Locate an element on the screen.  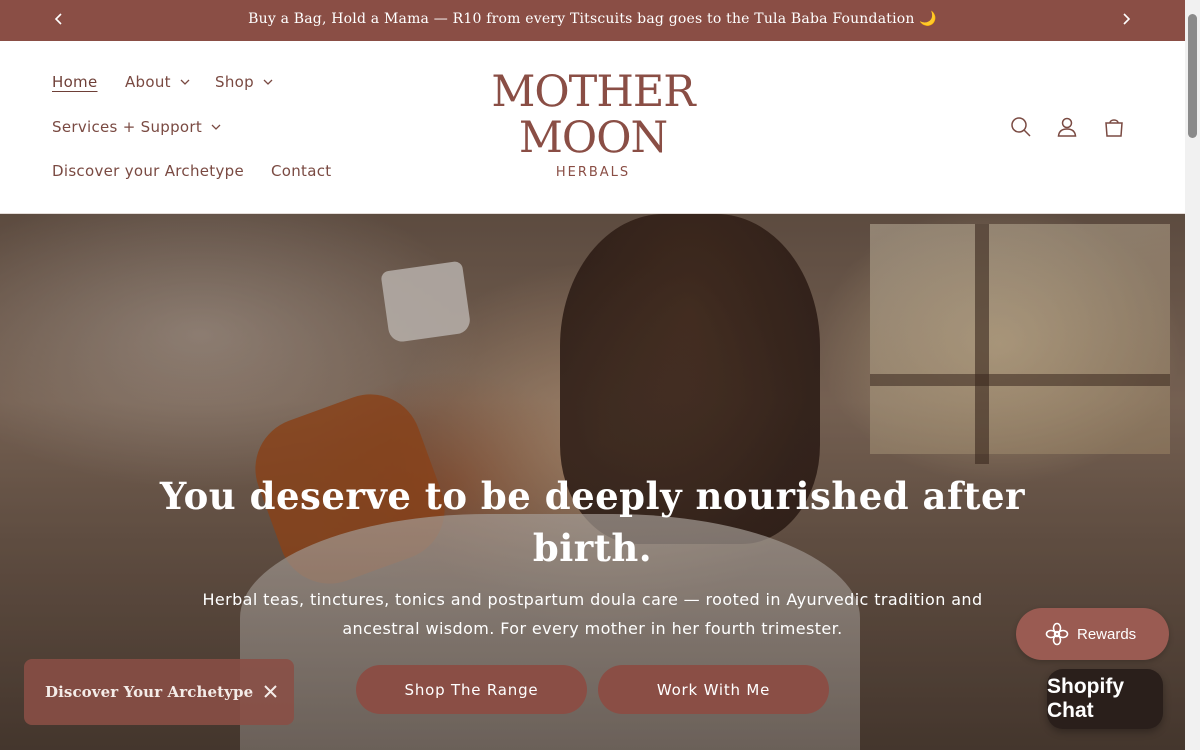
nav-contact: Contact is located at coordinates (301, 171).